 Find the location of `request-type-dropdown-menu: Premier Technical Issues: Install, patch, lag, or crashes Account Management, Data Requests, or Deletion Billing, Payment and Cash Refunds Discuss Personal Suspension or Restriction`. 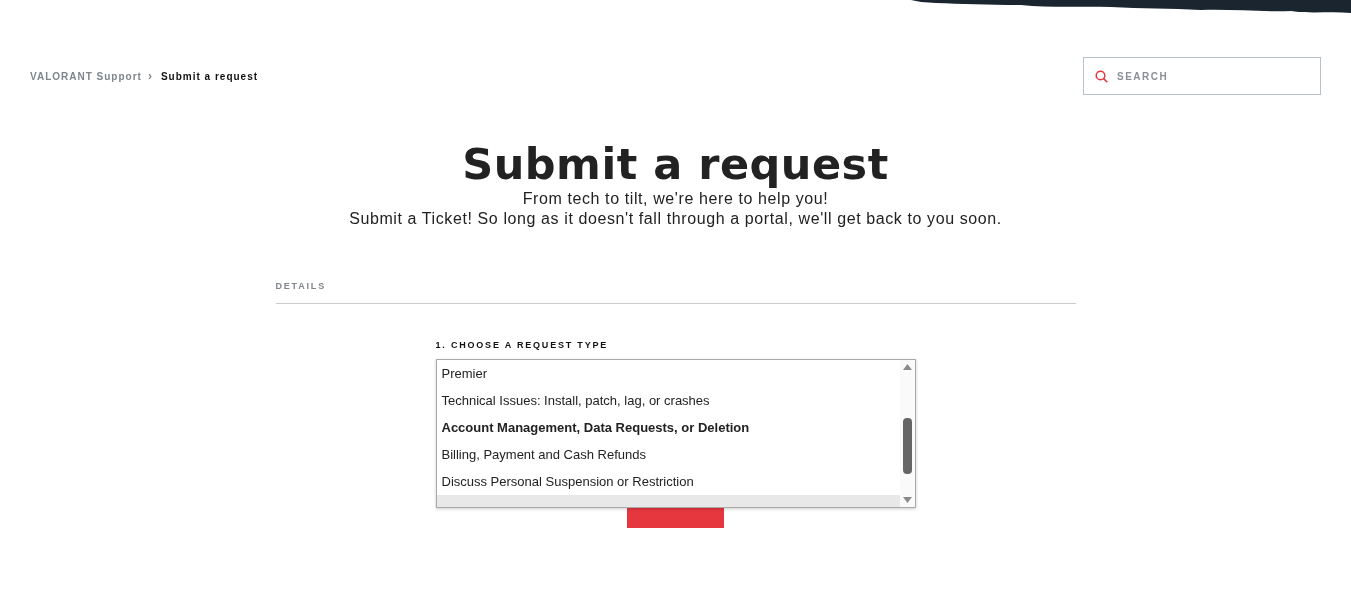

request-type-dropdown-menu: Premier Technical Issues: Install, patch, lag, or crashes Account Management, Data Requests, or Deletion Billing, Payment and Cash Refunds Discuss Personal Suspension or Restriction is located at coordinates (675, 433).